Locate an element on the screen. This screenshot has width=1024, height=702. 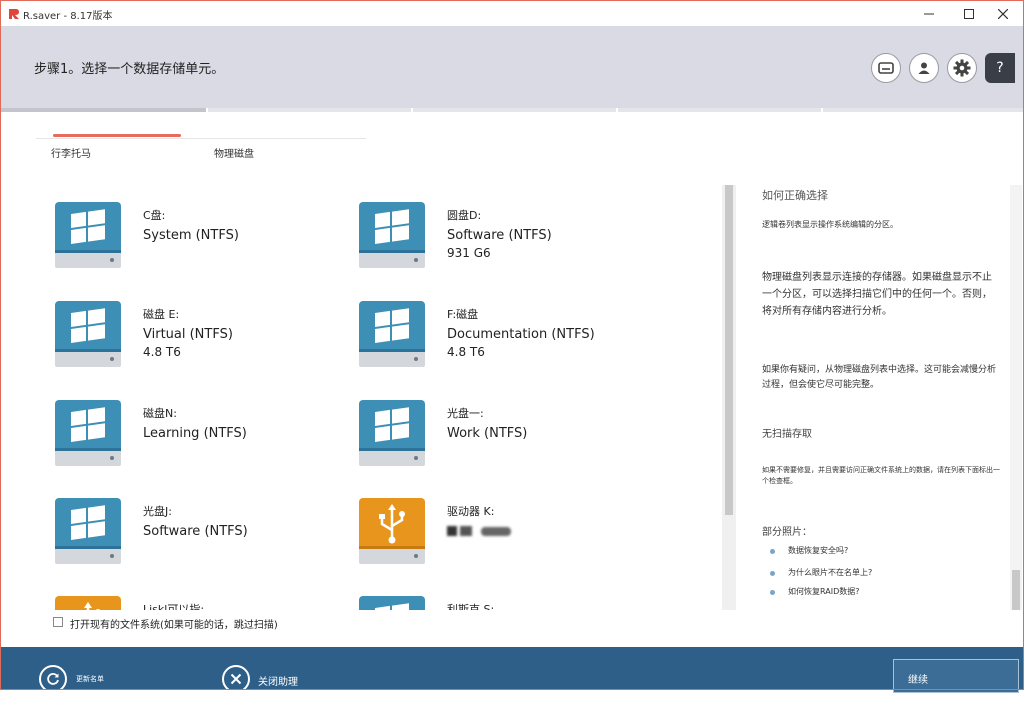
close-window-button is located at coordinates (1003, 13).